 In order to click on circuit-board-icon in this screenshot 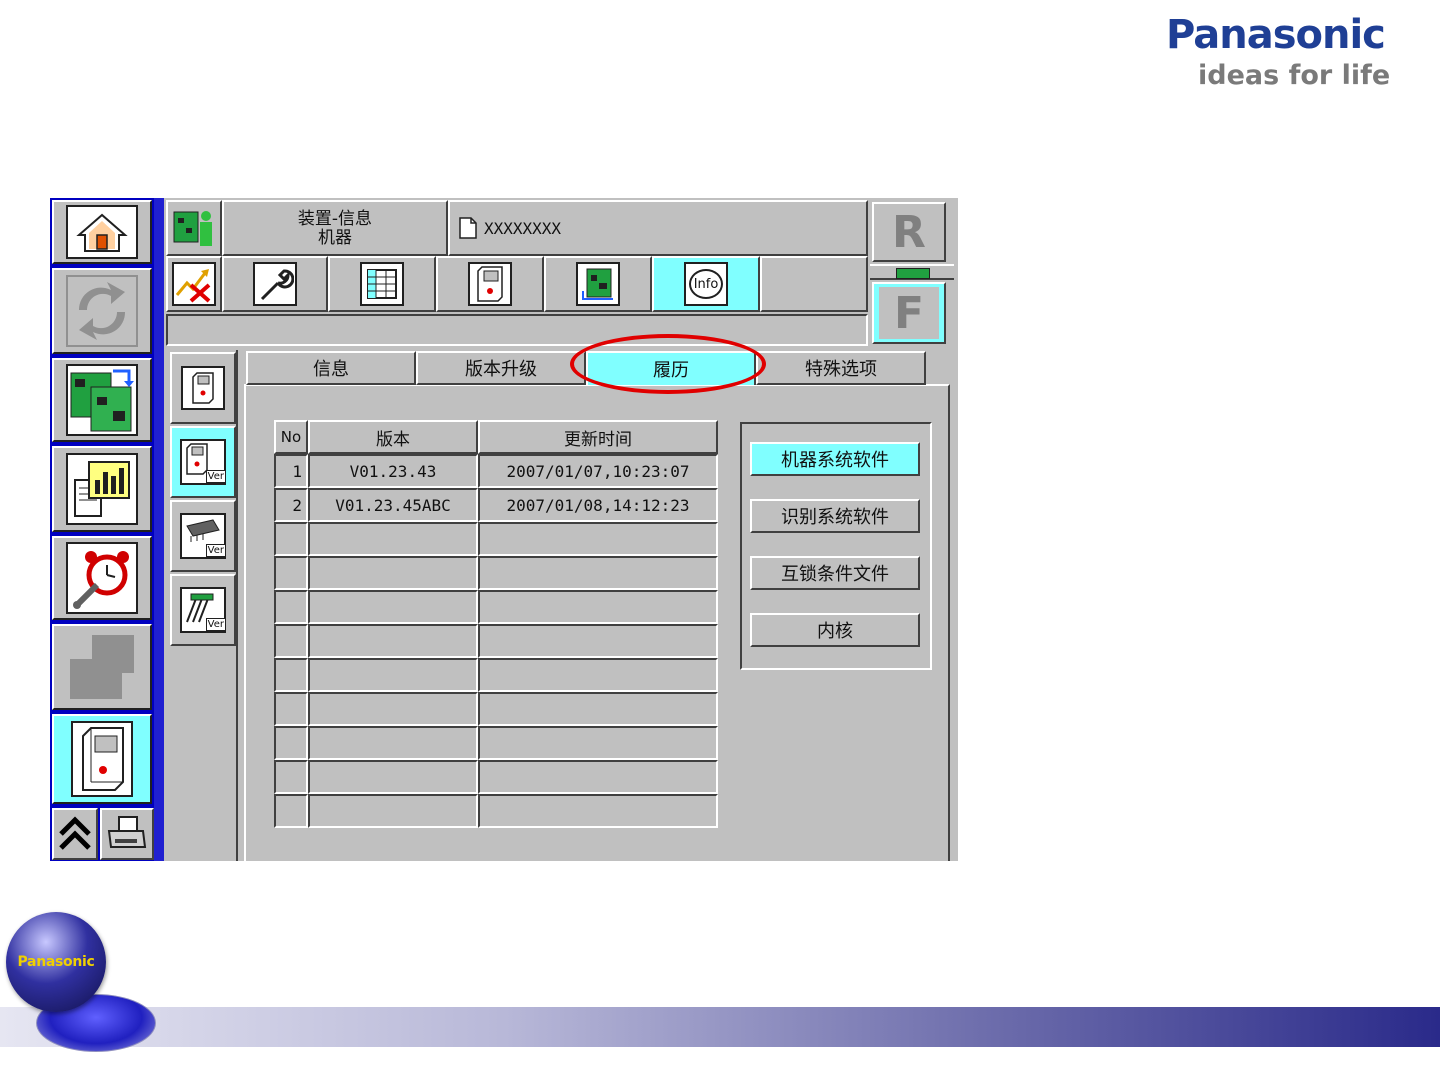, I will do `click(102, 400)`.